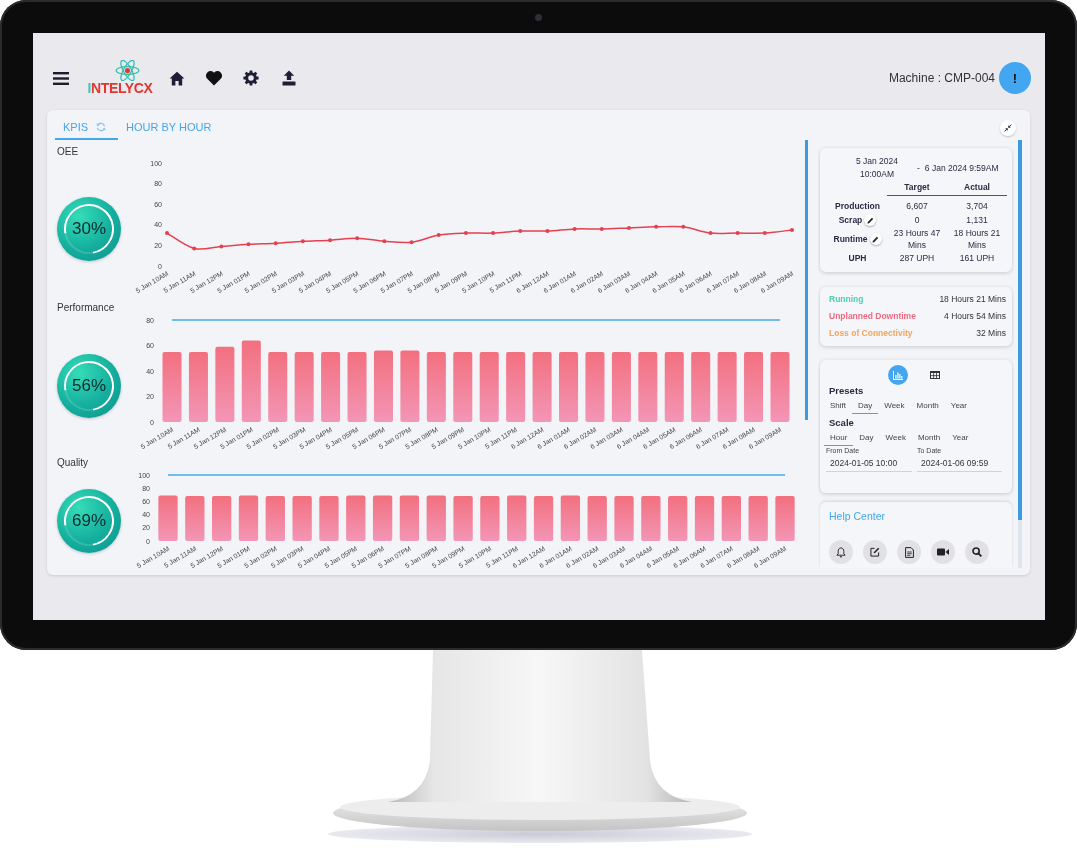 This screenshot has width=1077, height=853. I want to click on notifications-button, so click(841, 552).